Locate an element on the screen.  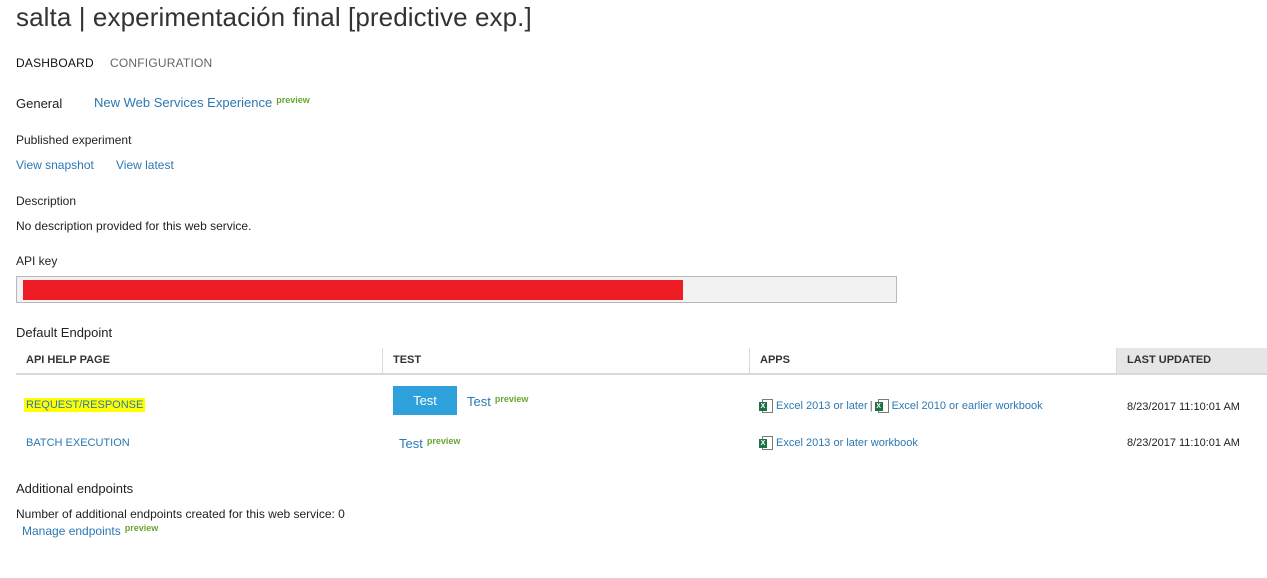
new-web-services-experience: New Web Services Experience preview is located at coordinates (202, 102).